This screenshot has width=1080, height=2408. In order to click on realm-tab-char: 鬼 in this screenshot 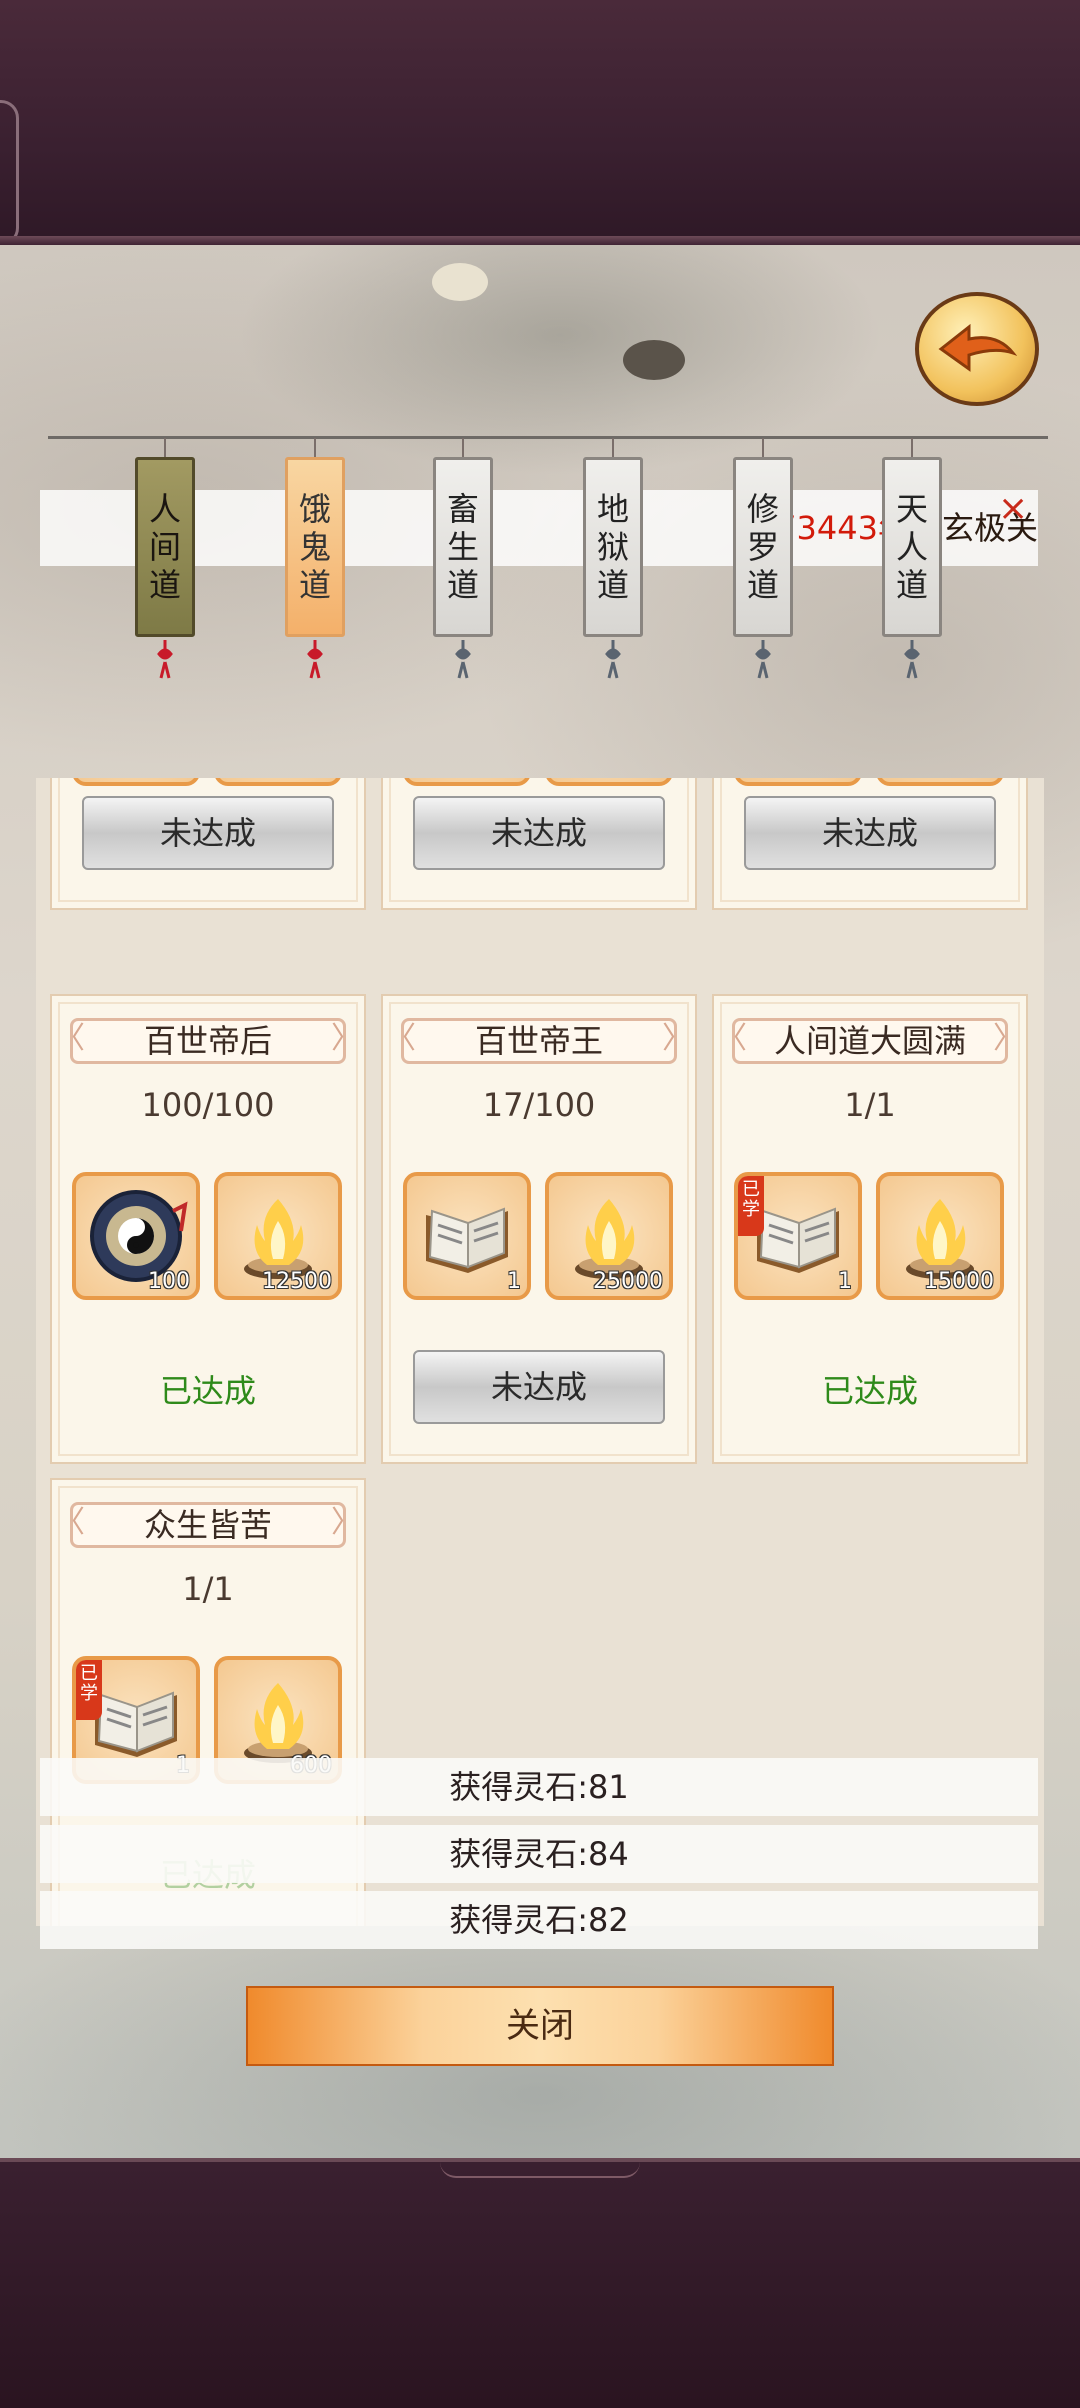, I will do `click(314, 547)`.